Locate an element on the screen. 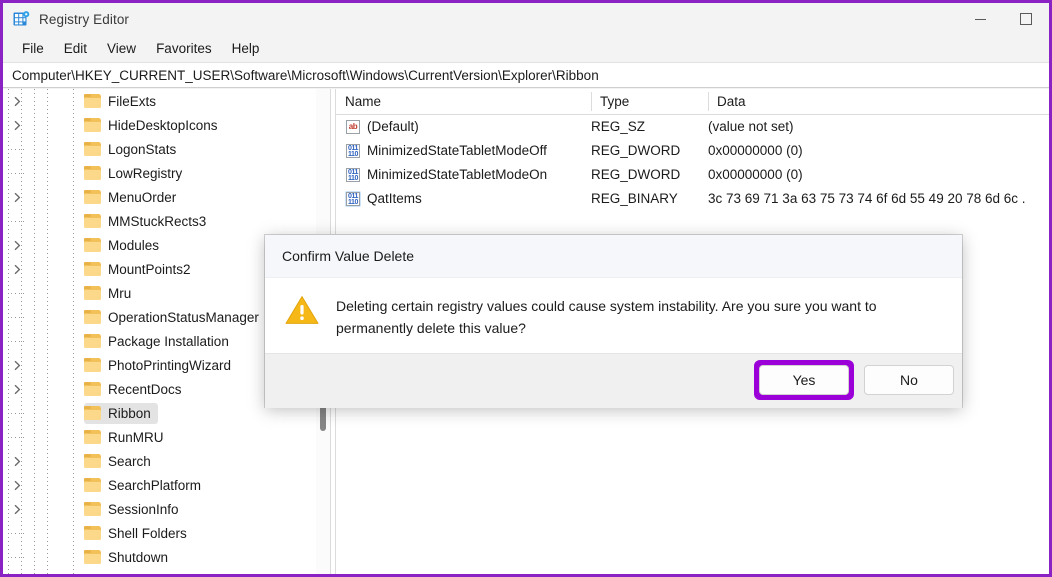  tree-item-body: FileExts is located at coordinates (123, 101).